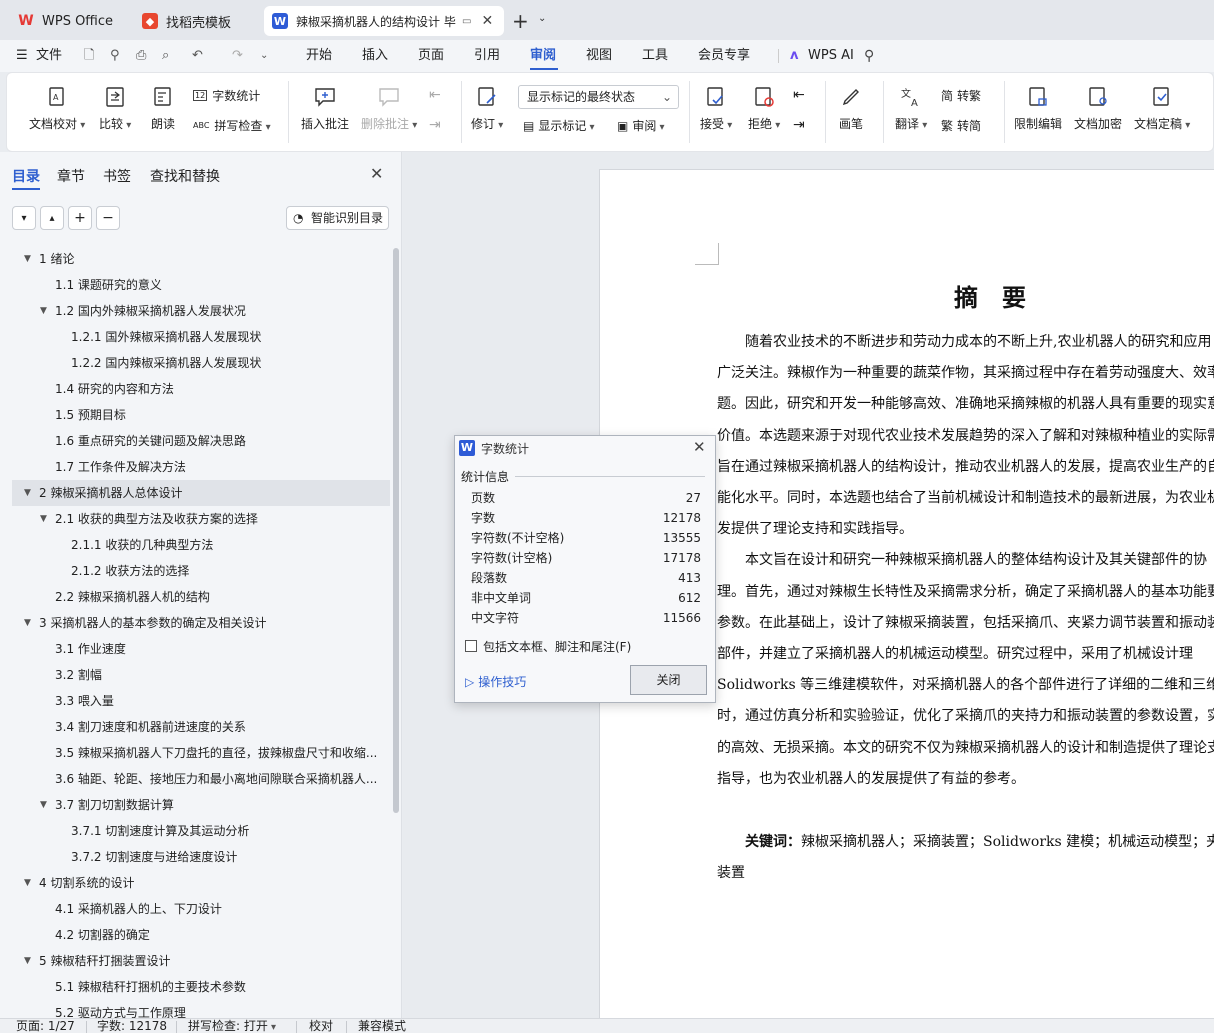 Image resolution: width=1214 pixels, height=1033 pixels. What do you see at coordinates (716, 108) in the screenshot?
I see `accept-button: 接受` at bounding box center [716, 108].